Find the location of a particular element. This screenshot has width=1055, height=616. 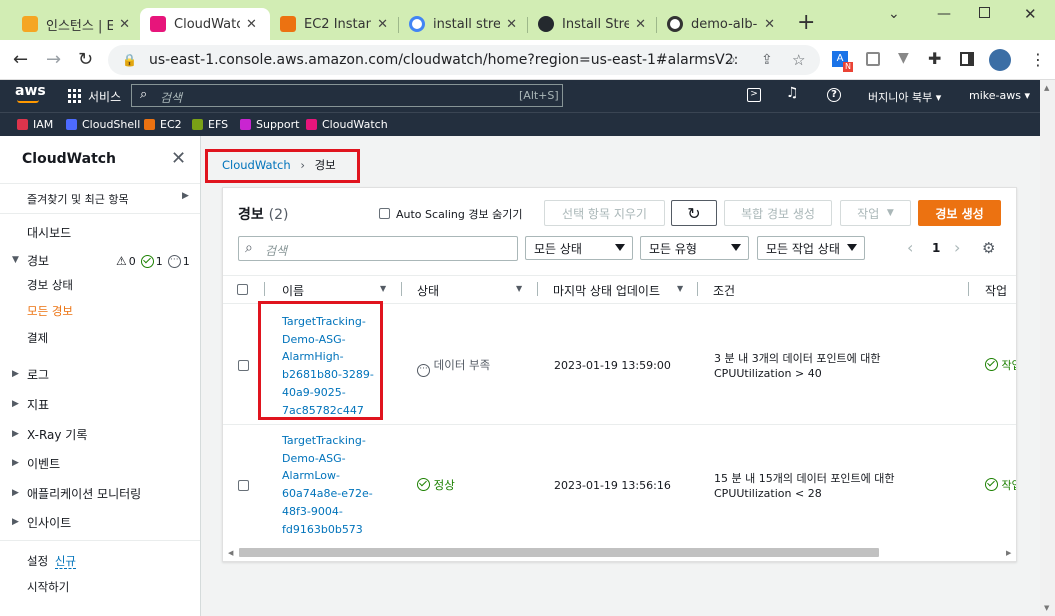

page-scrollbar: ▲ ▼ is located at coordinates (1047, 348).